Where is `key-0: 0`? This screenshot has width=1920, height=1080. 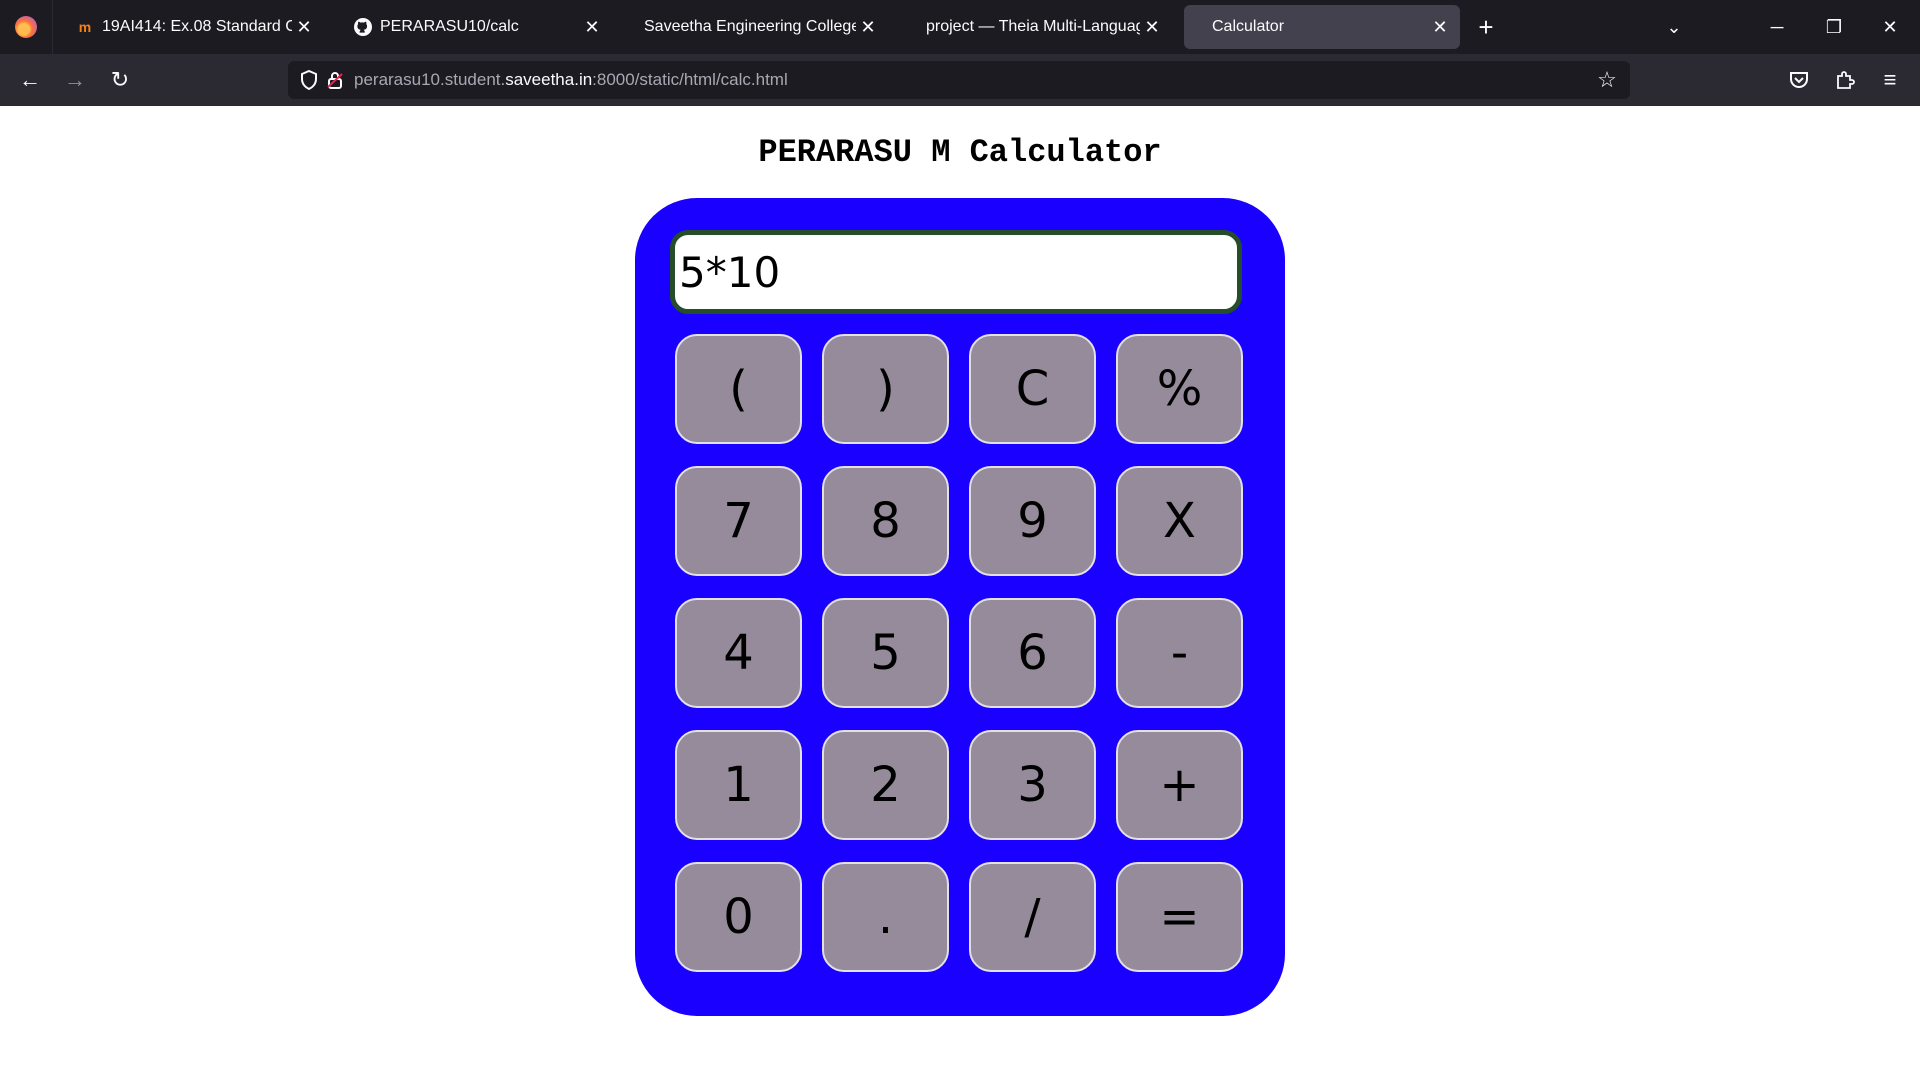
key-0: 0 is located at coordinates (738, 917).